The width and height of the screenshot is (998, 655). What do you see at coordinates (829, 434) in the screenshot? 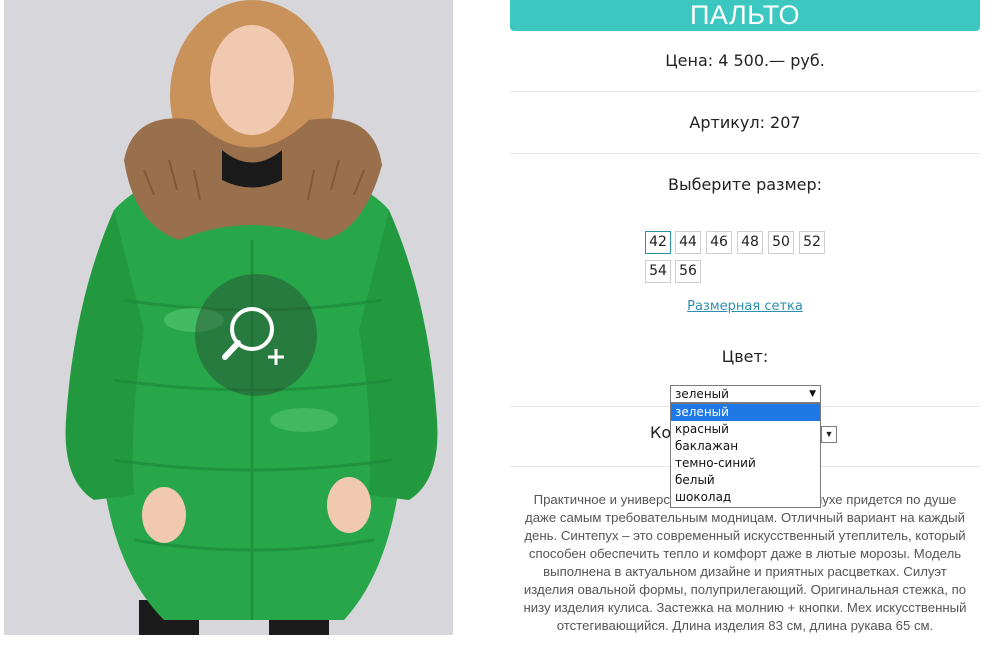
I see `quantity-select-arrow: ▼` at bounding box center [829, 434].